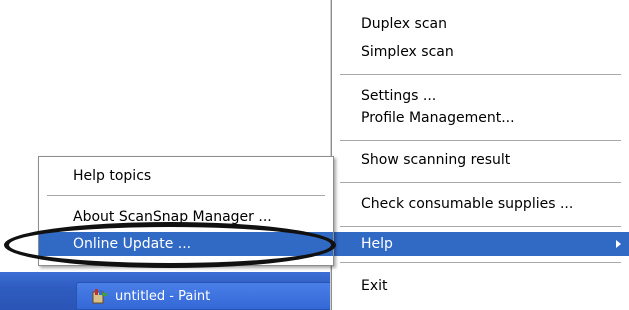 Image resolution: width=629 pixels, height=310 pixels. Describe the element at coordinates (99, 296) in the screenshot. I see `paint-app-icon` at that location.